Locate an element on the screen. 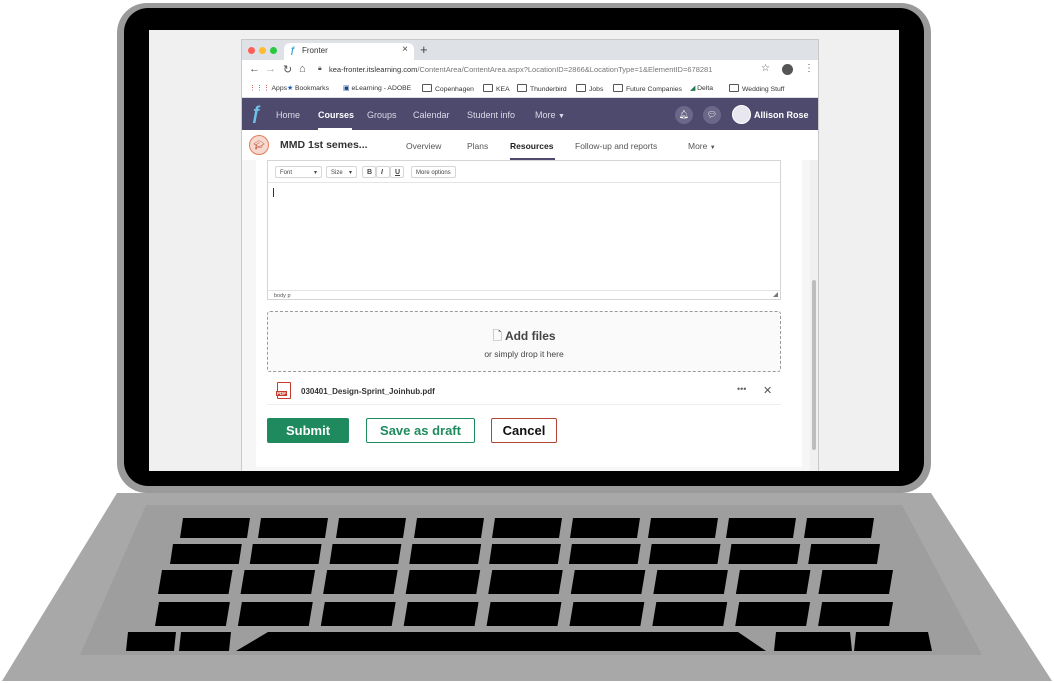 This screenshot has width=1054, height=683. star-icon: ★ is located at coordinates (290, 88).